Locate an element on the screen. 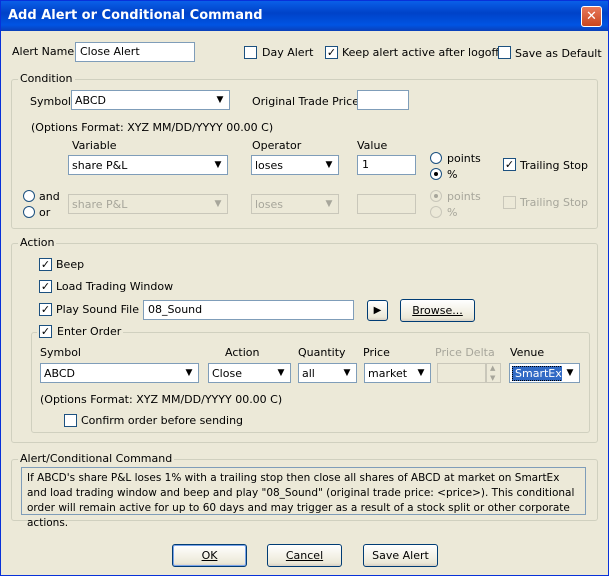  order-quantity-header: Quantity is located at coordinates (322, 352).